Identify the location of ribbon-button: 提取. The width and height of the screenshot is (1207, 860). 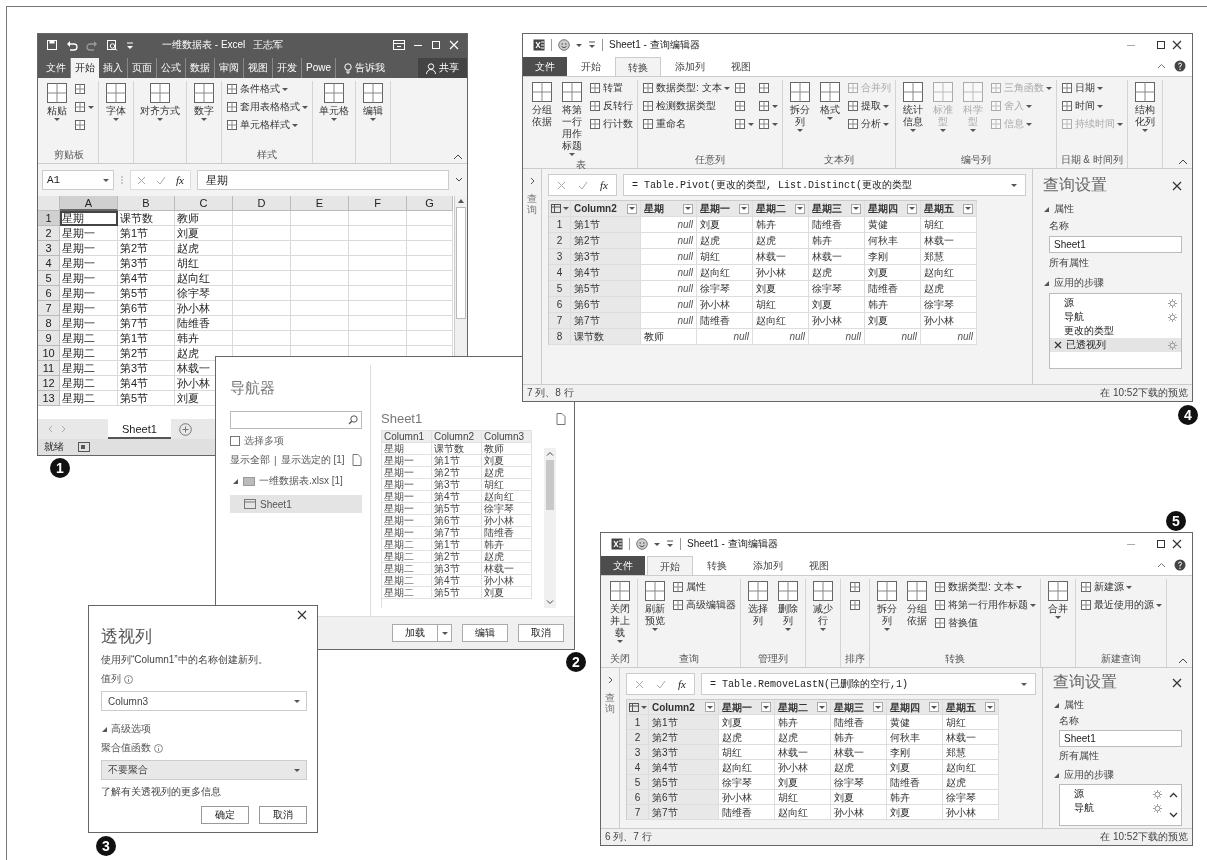
(868, 106).